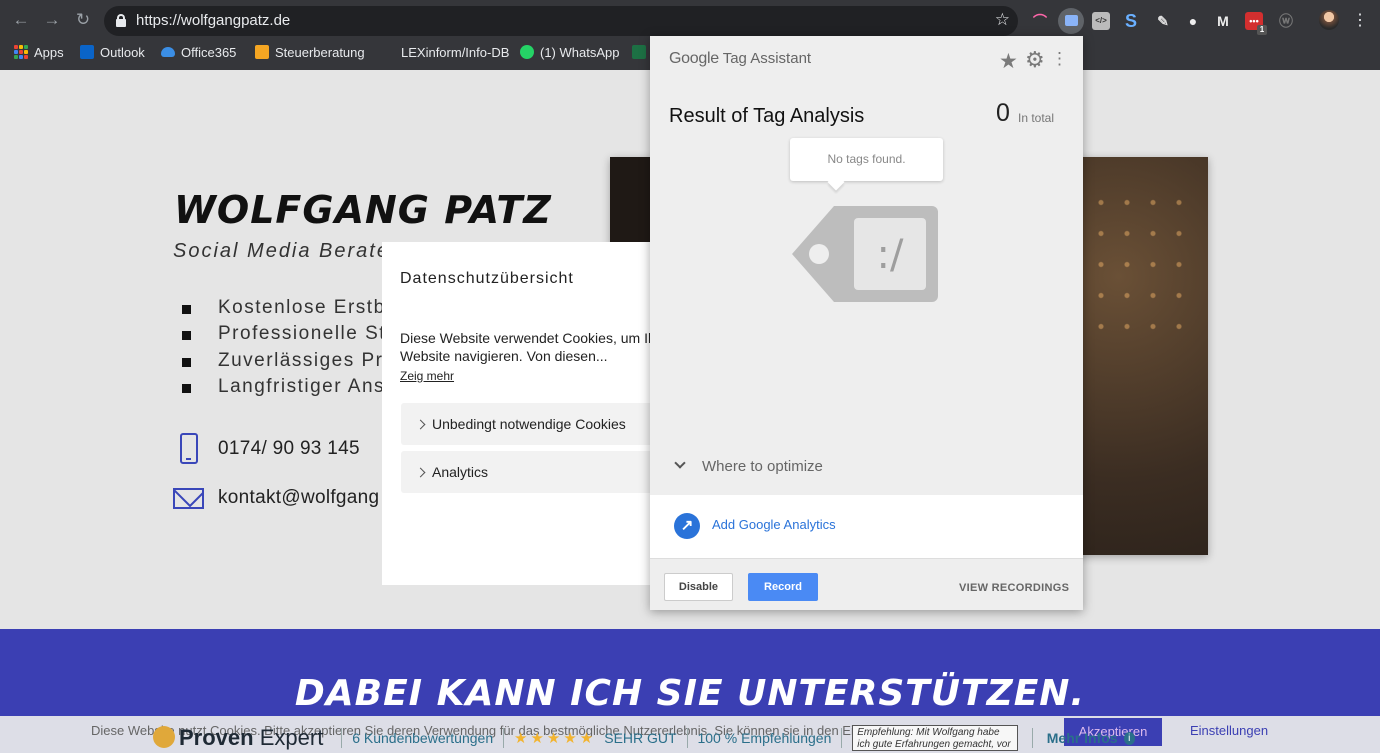  What do you see at coordinates (865, 254) in the screenshot?
I see `empty-tag-icon: :/` at bounding box center [865, 254].